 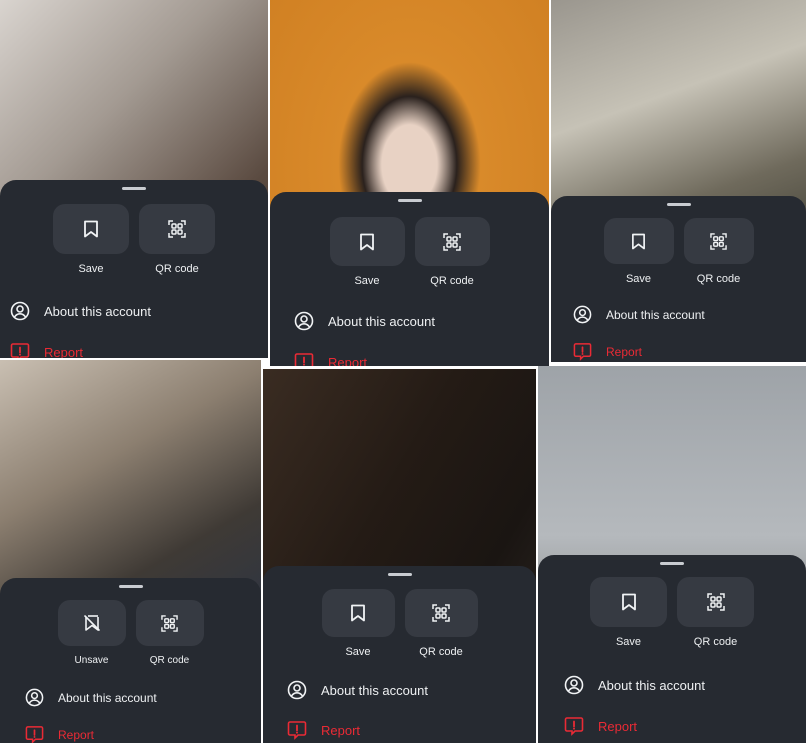 I want to click on options-sheet: Unsave QR code About this account Report, so click(x=130, y=660).